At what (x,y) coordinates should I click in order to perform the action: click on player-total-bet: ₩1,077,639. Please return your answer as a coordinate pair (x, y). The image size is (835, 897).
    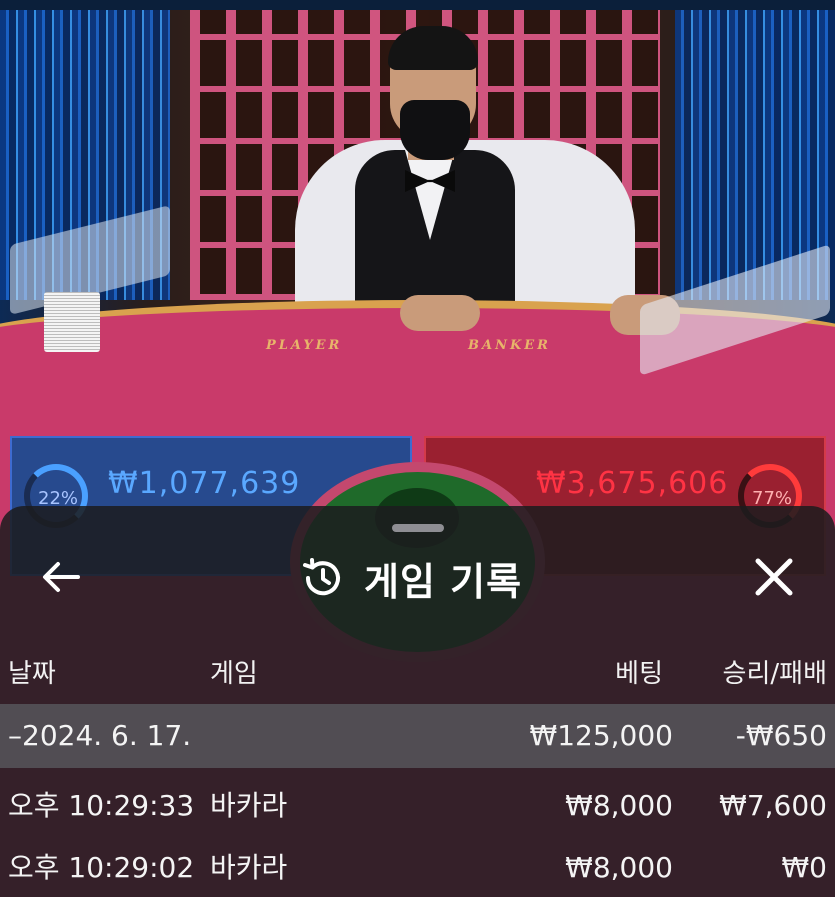
    Looking at the image, I should click on (204, 483).